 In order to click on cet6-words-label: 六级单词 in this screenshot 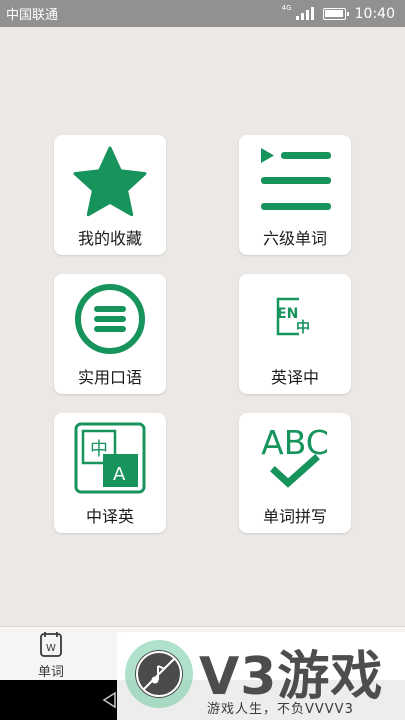, I will do `click(294, 238)`.